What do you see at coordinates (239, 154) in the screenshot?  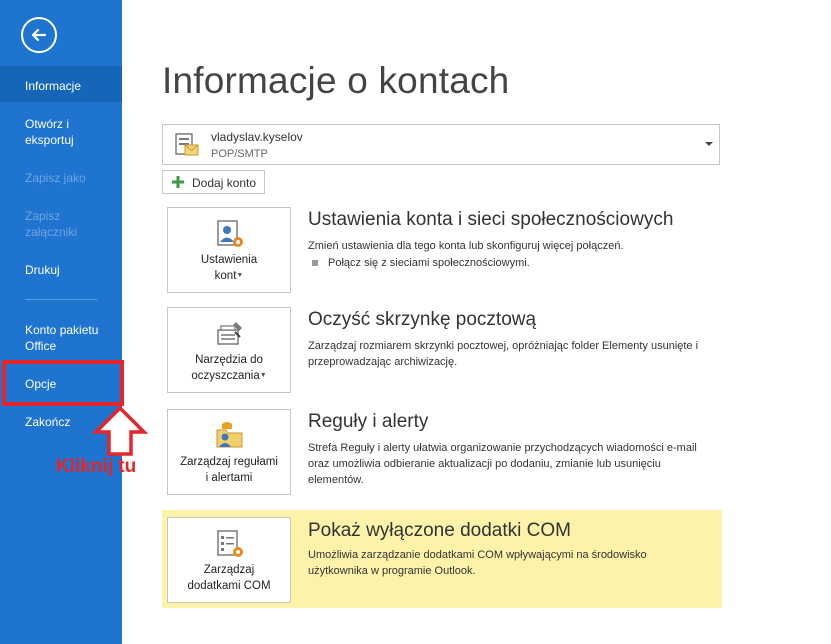 I see `account-type: POP/SMTP` at bounding box center [239, 154].